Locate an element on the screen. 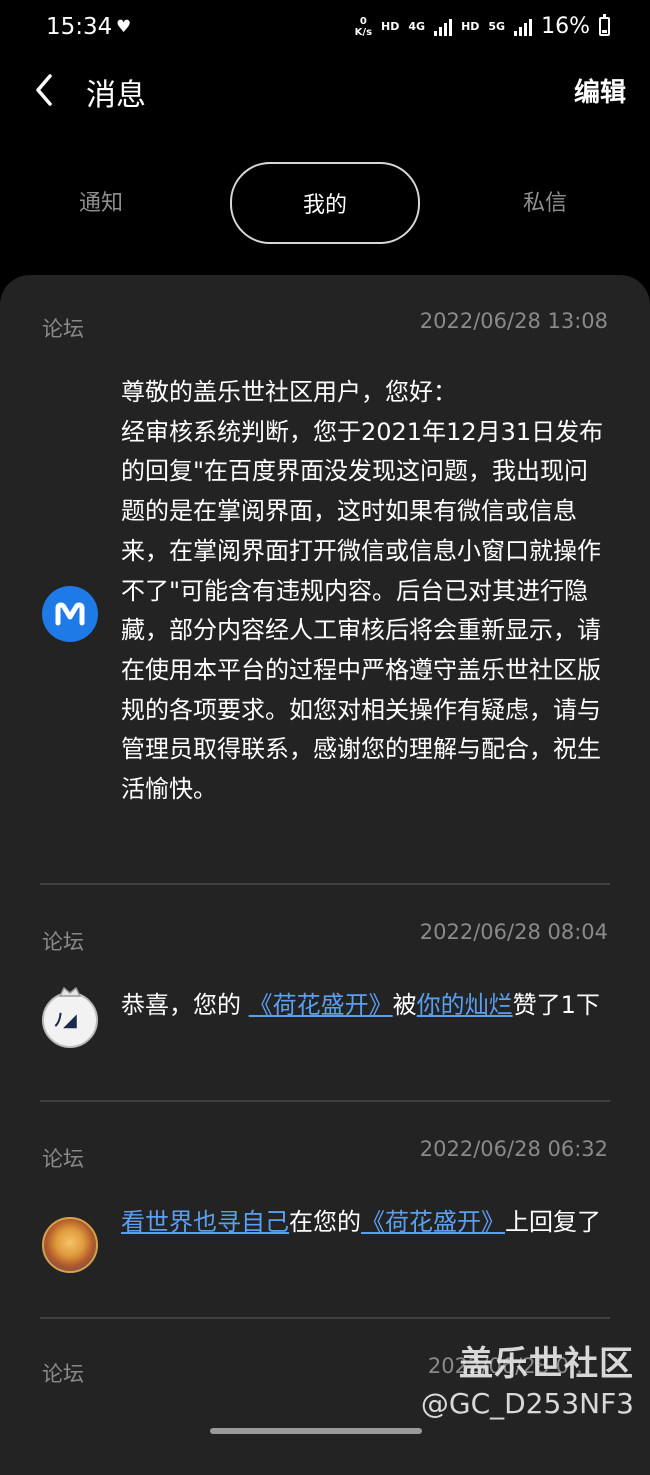 This screenshot has height=1475, width=650. home-indicator is located at coordinates (316, 1431).